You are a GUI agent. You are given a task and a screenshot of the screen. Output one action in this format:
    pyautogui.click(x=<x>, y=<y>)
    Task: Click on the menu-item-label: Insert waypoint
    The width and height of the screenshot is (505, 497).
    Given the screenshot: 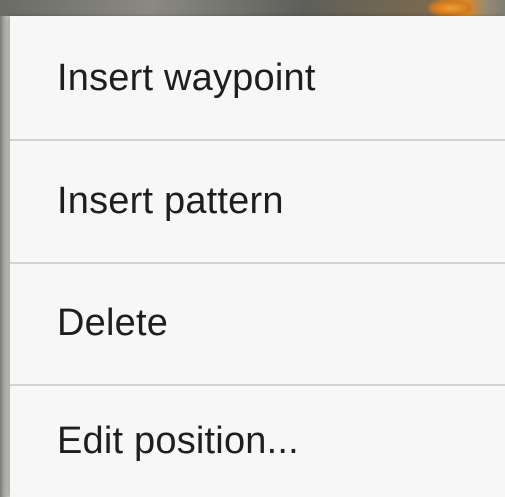 What is the action you would take?
    pyautogui.click(x=186, y=77)
    